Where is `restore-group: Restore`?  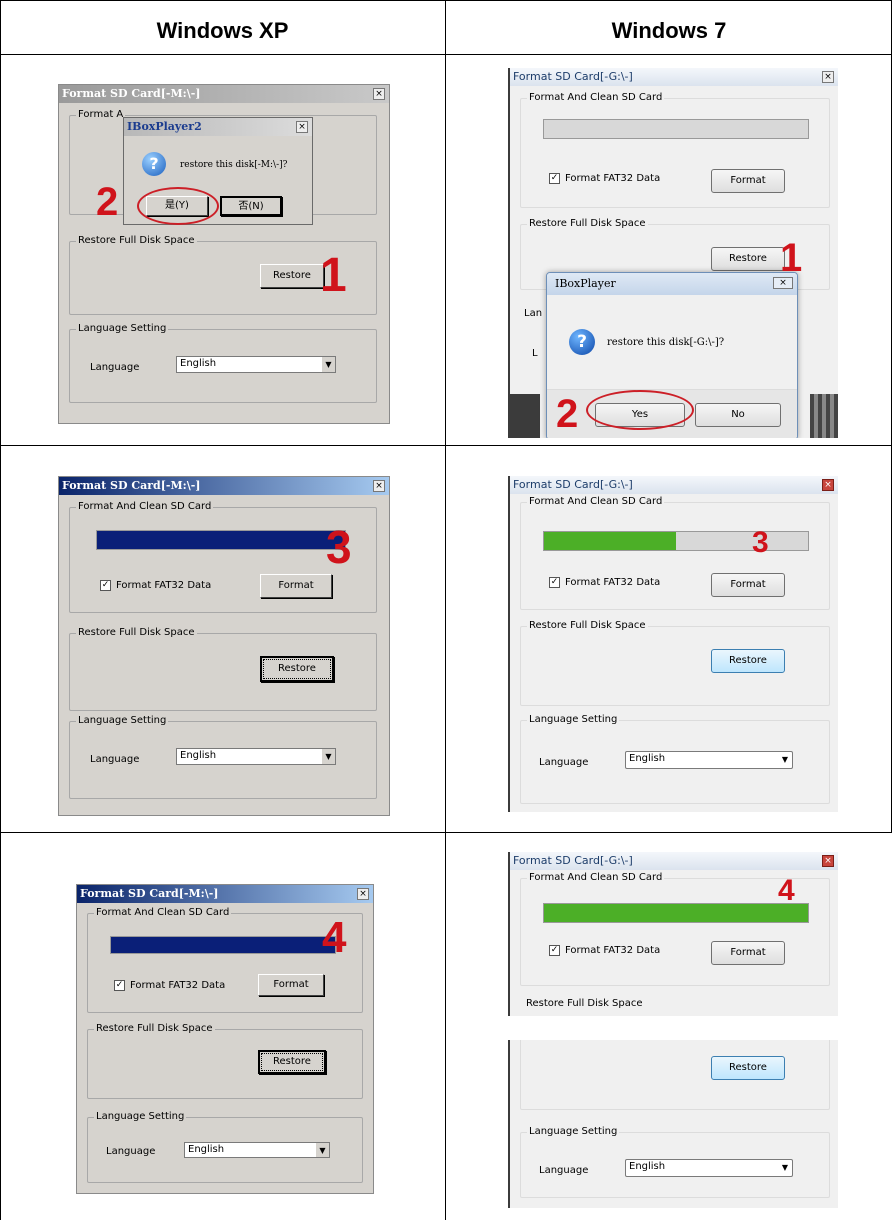 restore-group: Restore is located at coordinates (675, 1075).